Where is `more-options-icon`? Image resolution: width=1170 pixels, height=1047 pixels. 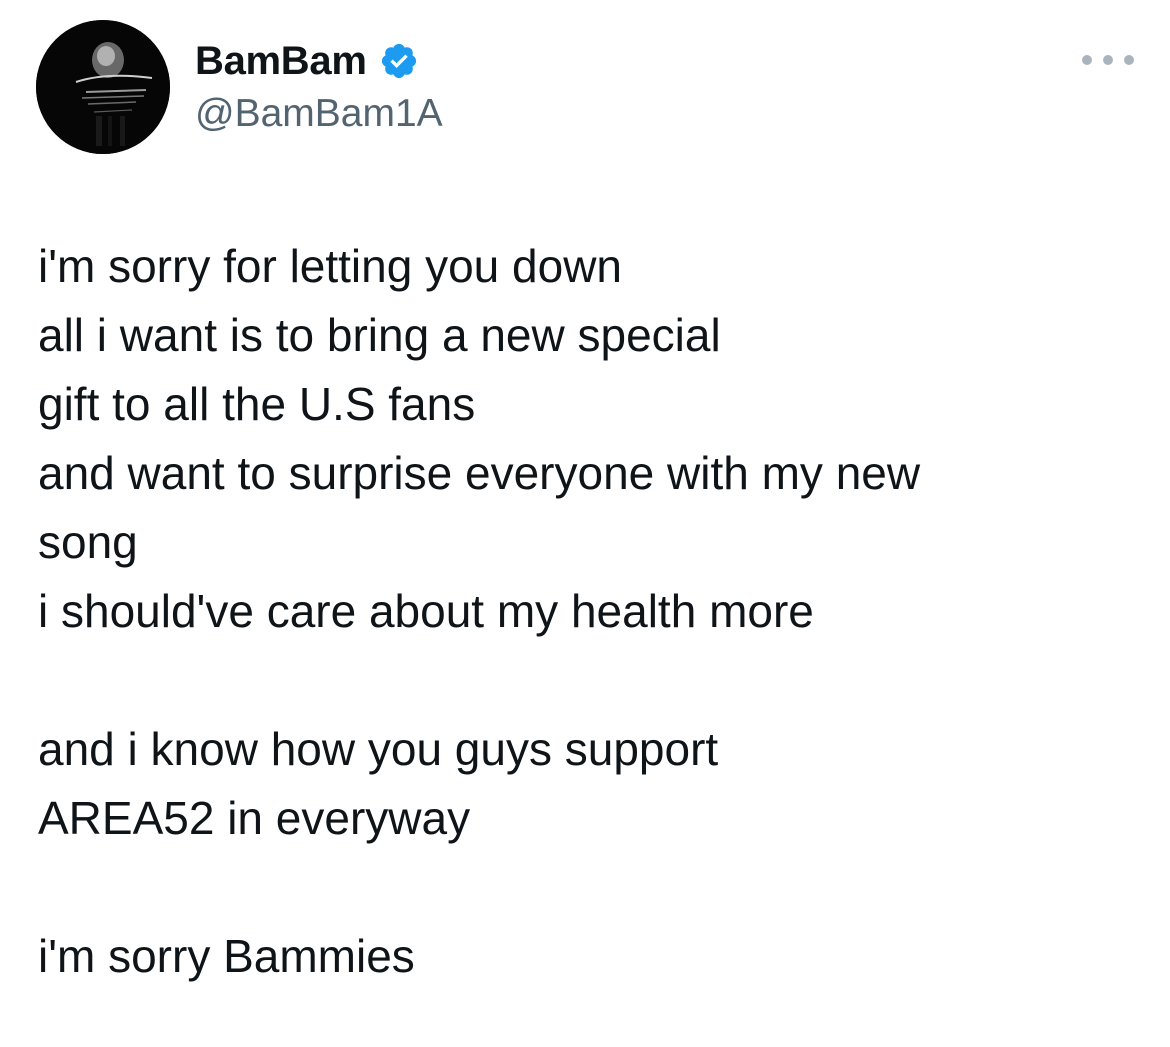 more-options-icon is located at coordinates (1108, 60).